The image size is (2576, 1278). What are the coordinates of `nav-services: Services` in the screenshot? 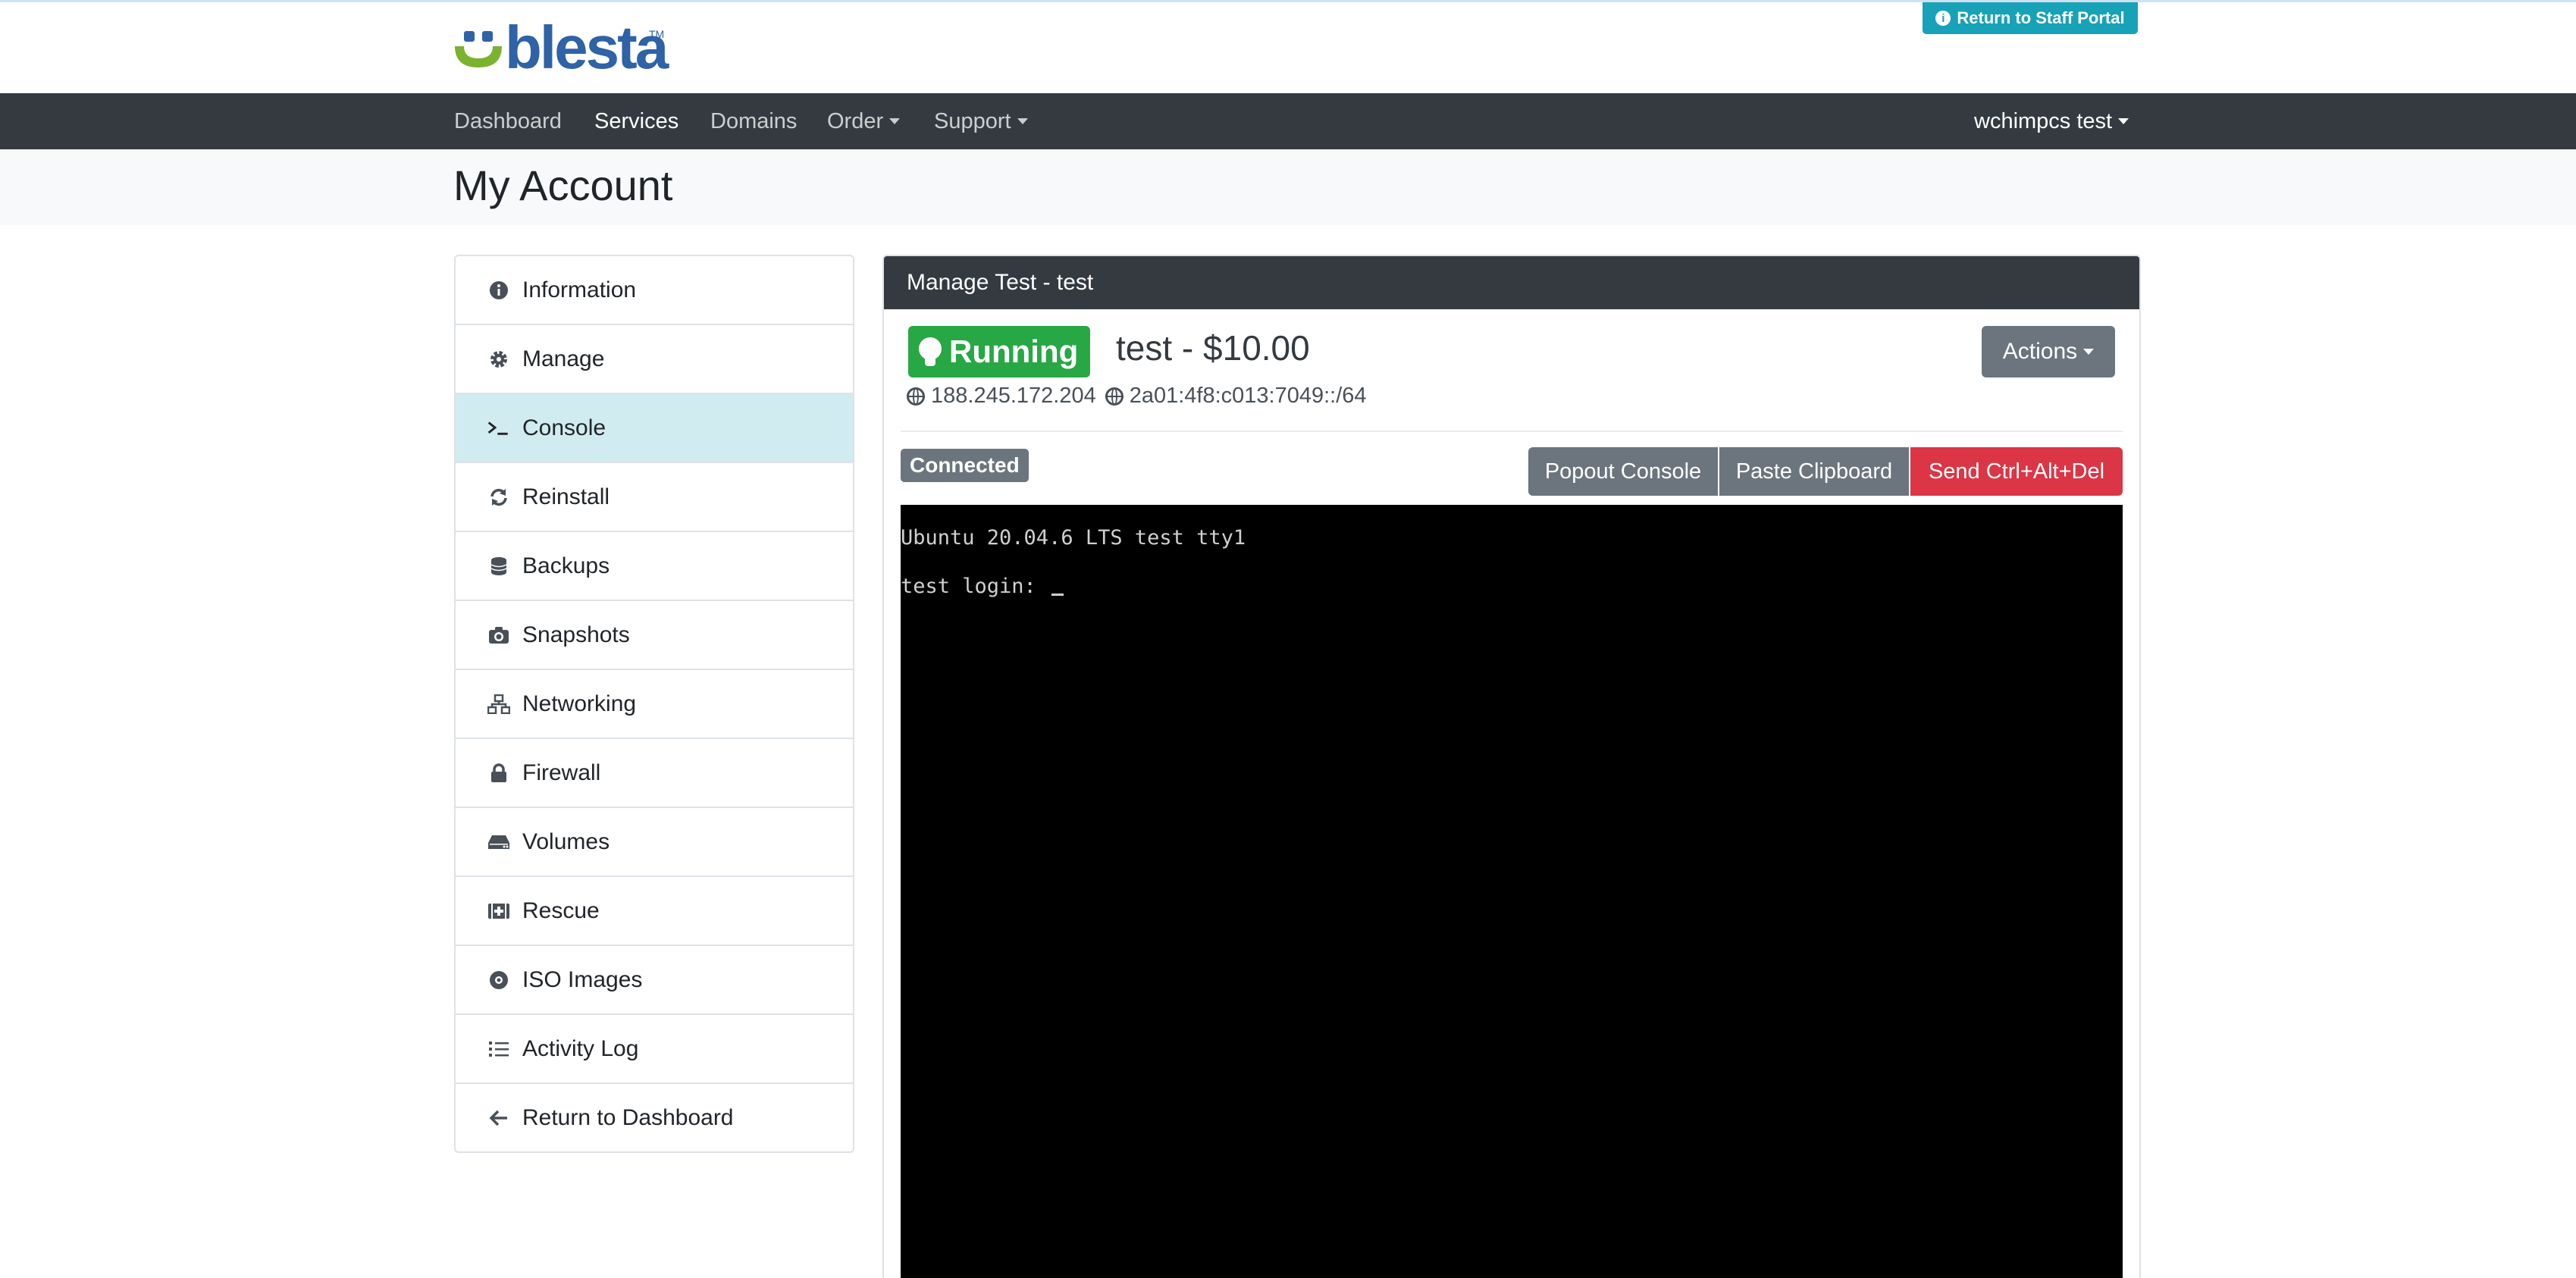 It's located at (636, 121).